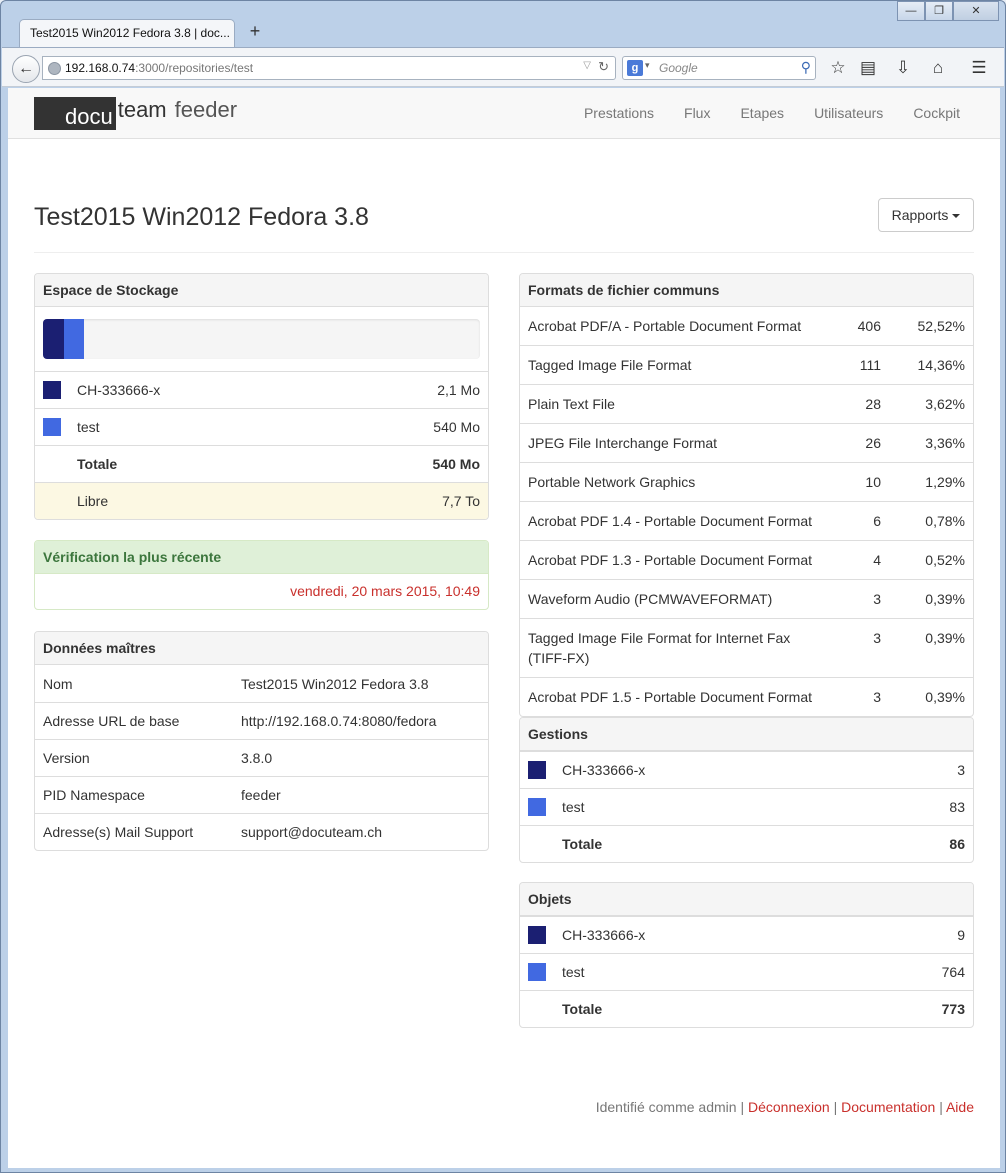 The height and width of the screenshot is (1173, 1006). I want to click on search-placeholder: Google, so click(678, 68).